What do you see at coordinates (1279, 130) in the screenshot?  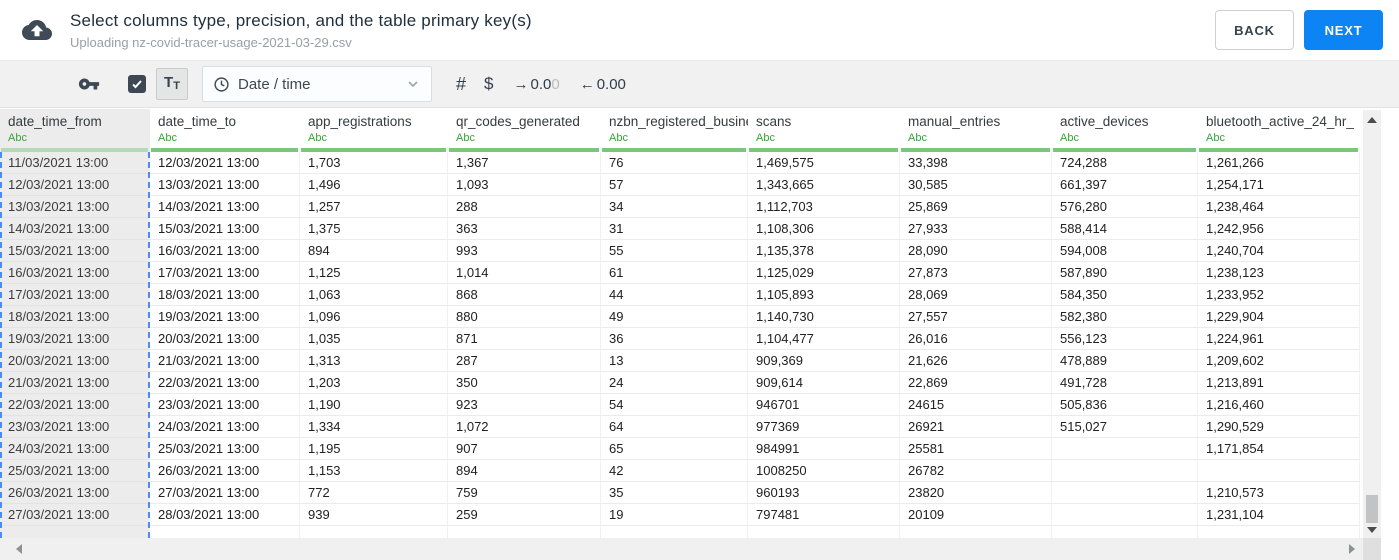 I see `column-header-bluetooth_active_24_hr_: bluetooth_active_24_hr_ Abc` at bounding box center [1279, 130].